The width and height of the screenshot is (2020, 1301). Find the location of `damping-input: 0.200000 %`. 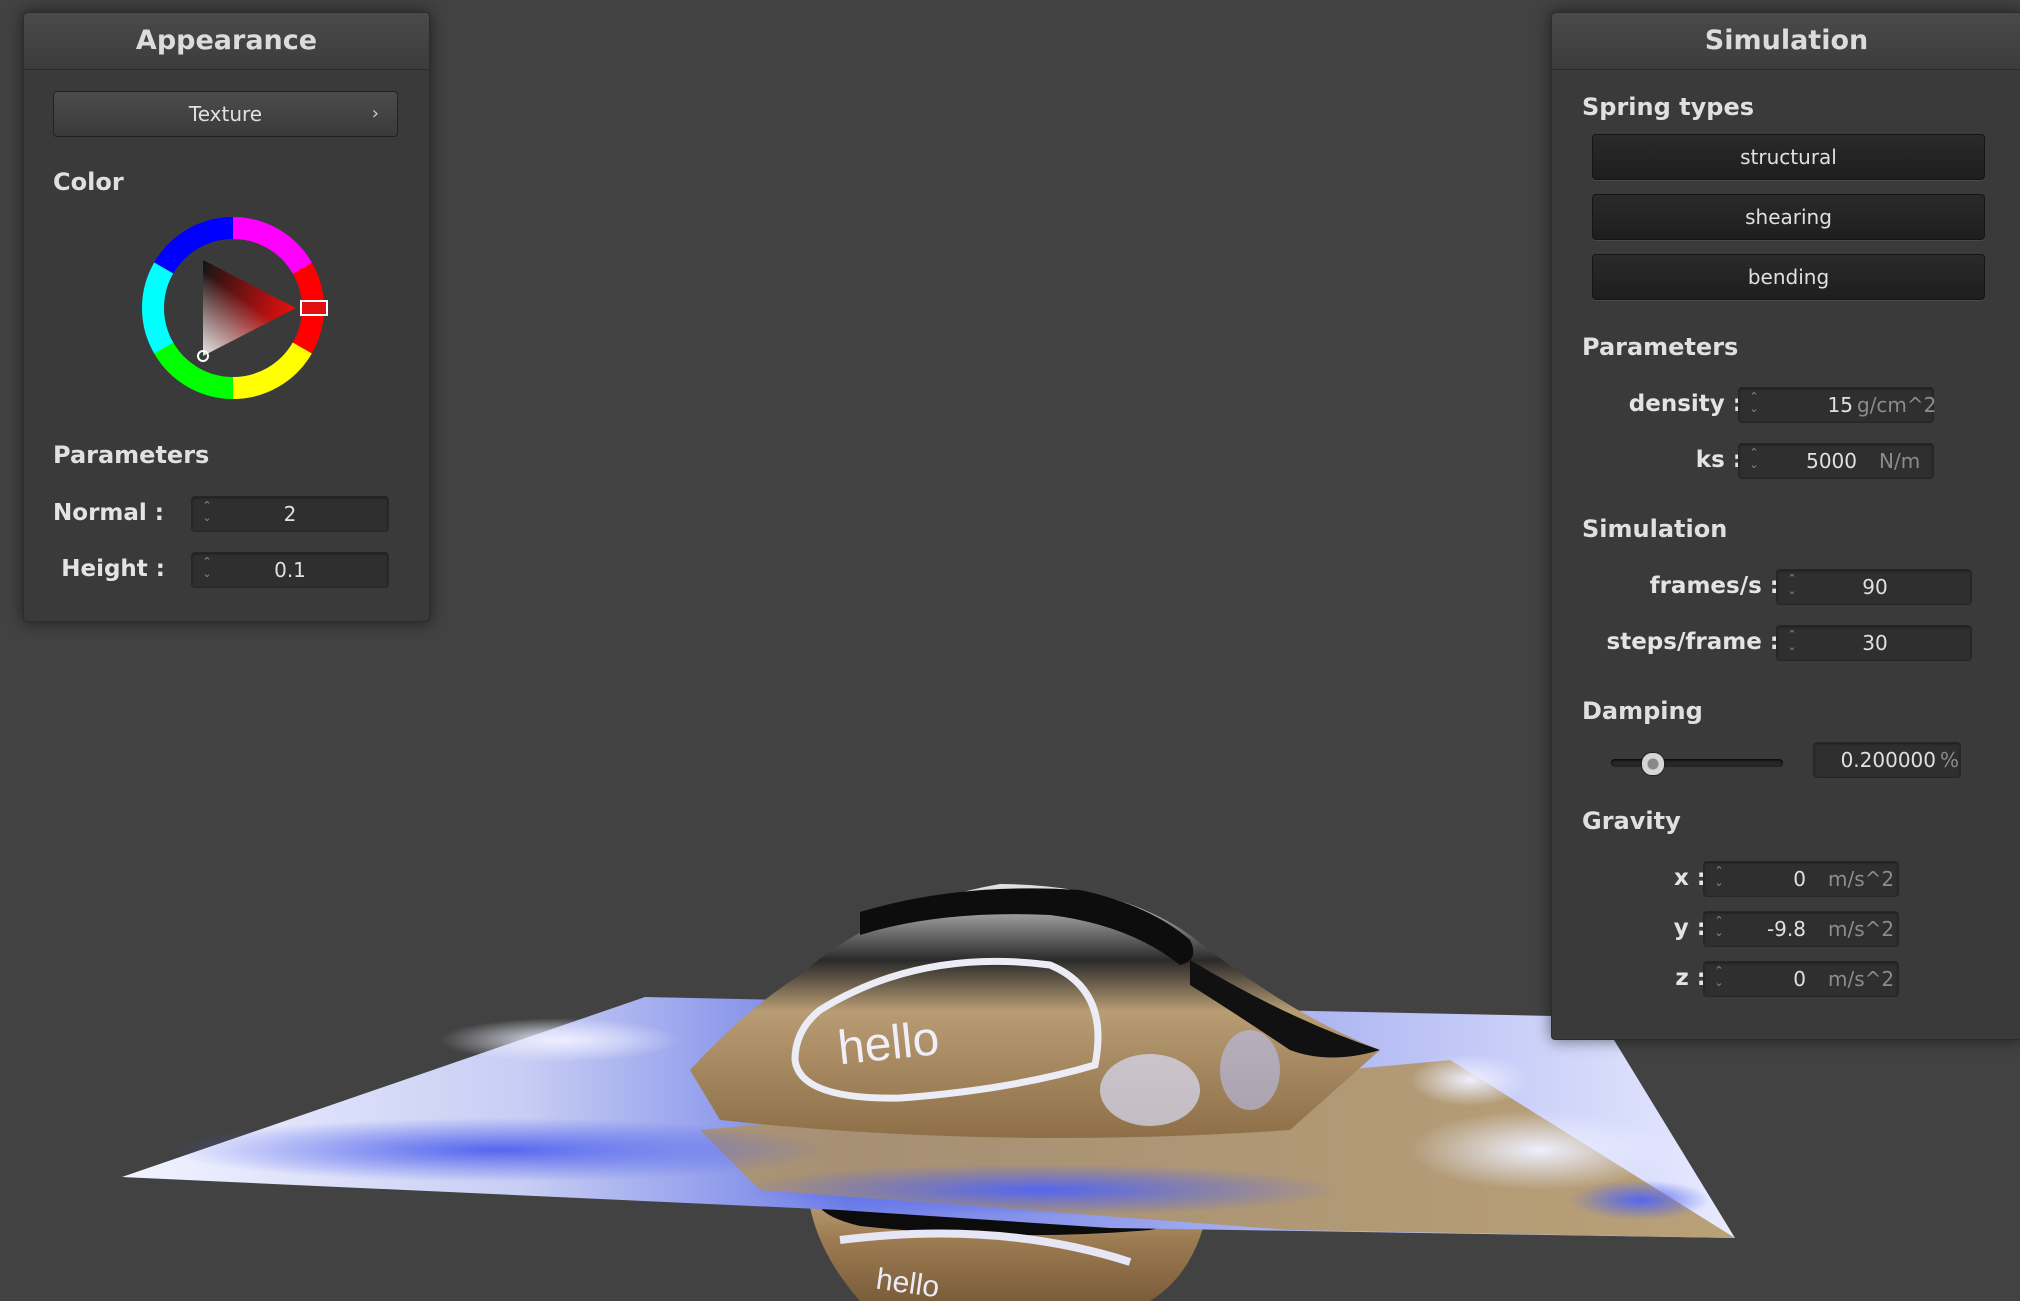

damping-input: 0.200000 % is located at coordinates (1887, 760).